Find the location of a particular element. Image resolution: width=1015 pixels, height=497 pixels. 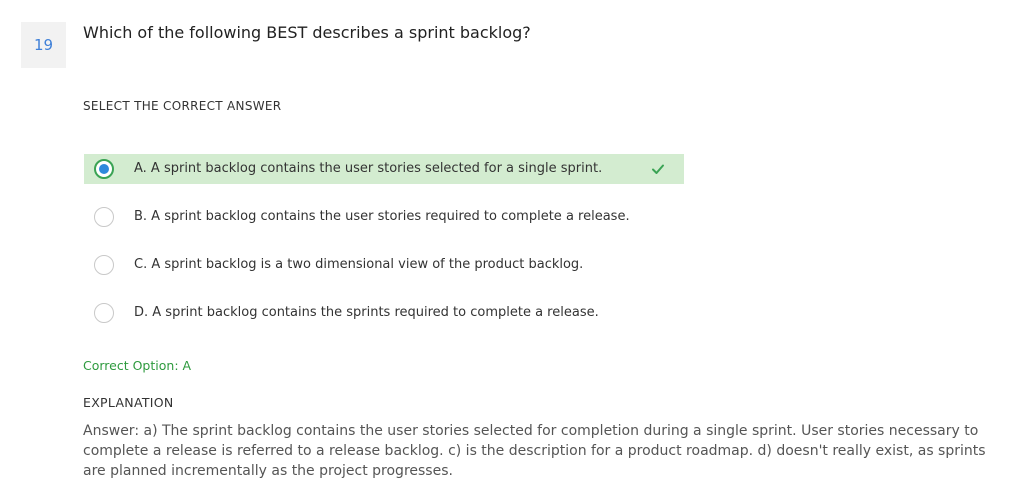

explanation-heading: EXPLANATION is located at coordinates (128, 402).